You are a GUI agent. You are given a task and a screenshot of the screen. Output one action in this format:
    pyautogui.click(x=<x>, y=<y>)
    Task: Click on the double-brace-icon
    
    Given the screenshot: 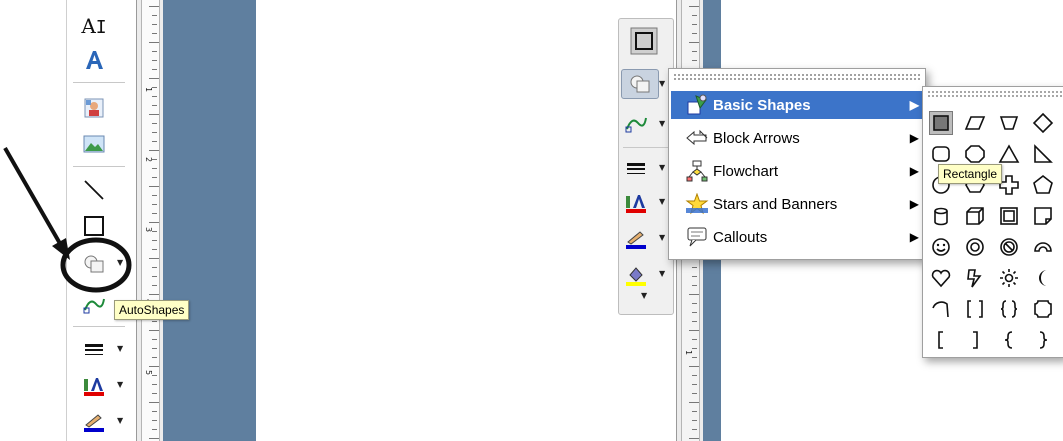 What is the action you would take?
    pyautogui.click(x=1009, y=309)
    